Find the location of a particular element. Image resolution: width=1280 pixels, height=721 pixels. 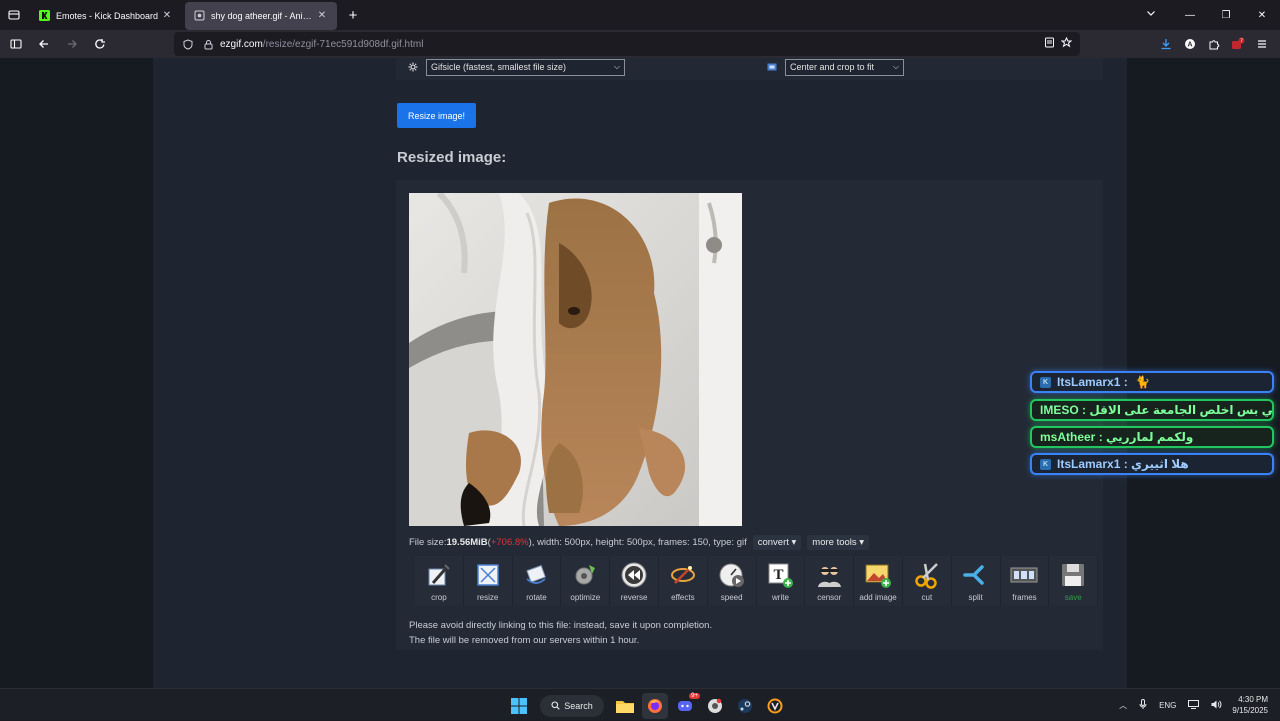

tool-frames: frames is located at coordinates (1025, 581).